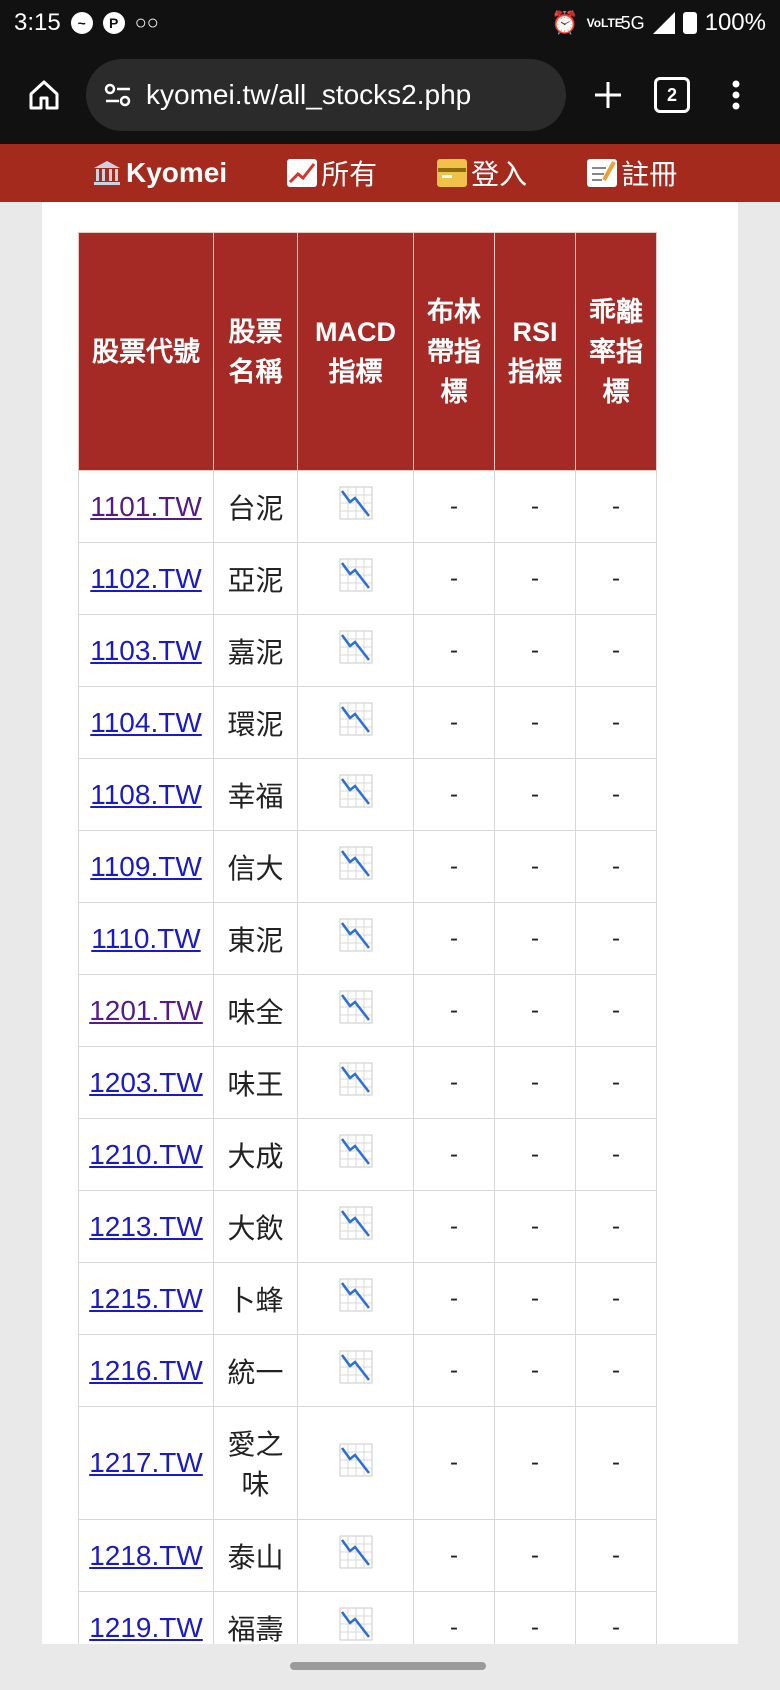 This screenshot has width=780, height=1690. I want to click on site-nav: Kyomei 所有 登入 註冊, so click(390, 173).